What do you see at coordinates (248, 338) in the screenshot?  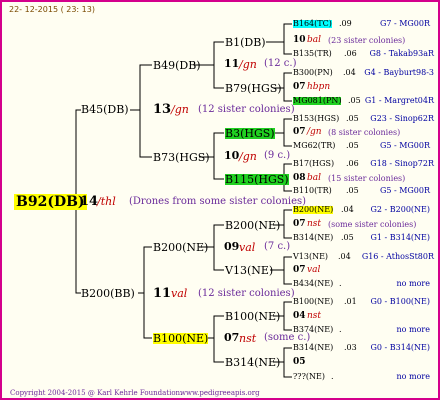 I see `g2-node-3-name: nst` at bounding box center [248, 338].